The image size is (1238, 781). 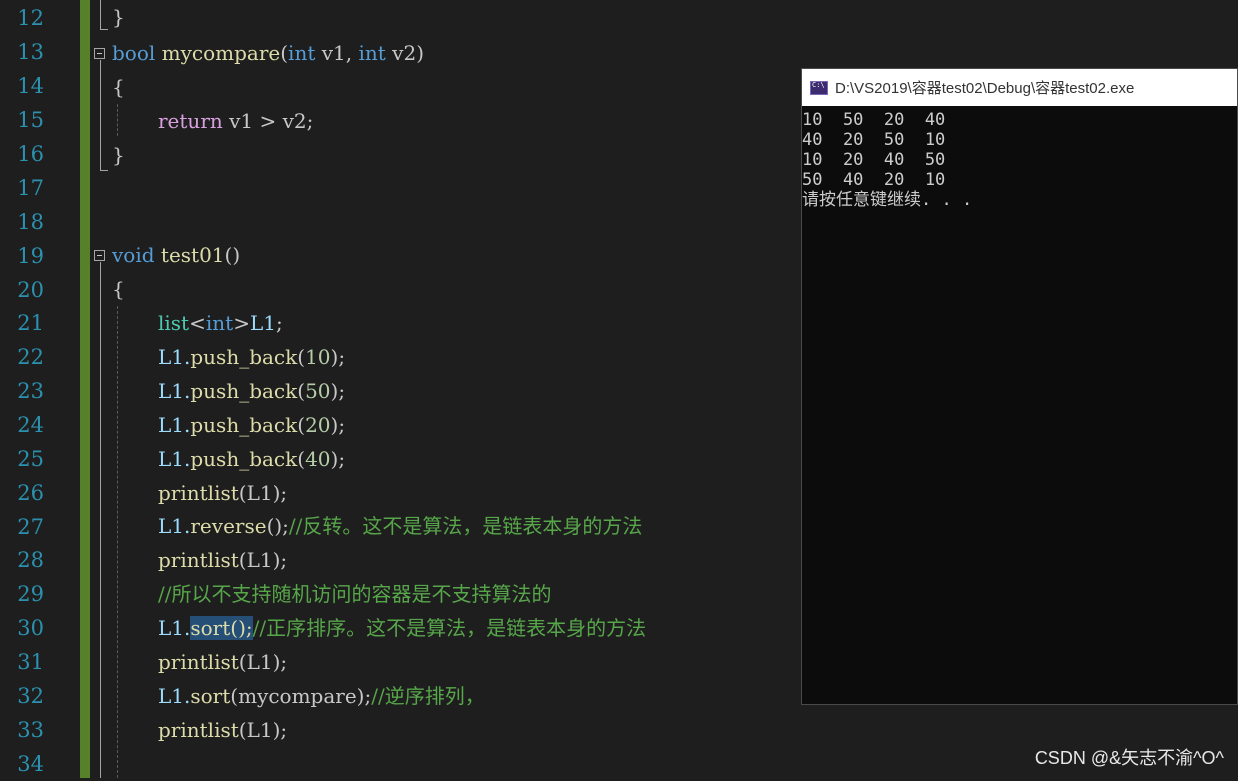 I want to click on code-line-19: void test01(), so click(x=176, y=255).